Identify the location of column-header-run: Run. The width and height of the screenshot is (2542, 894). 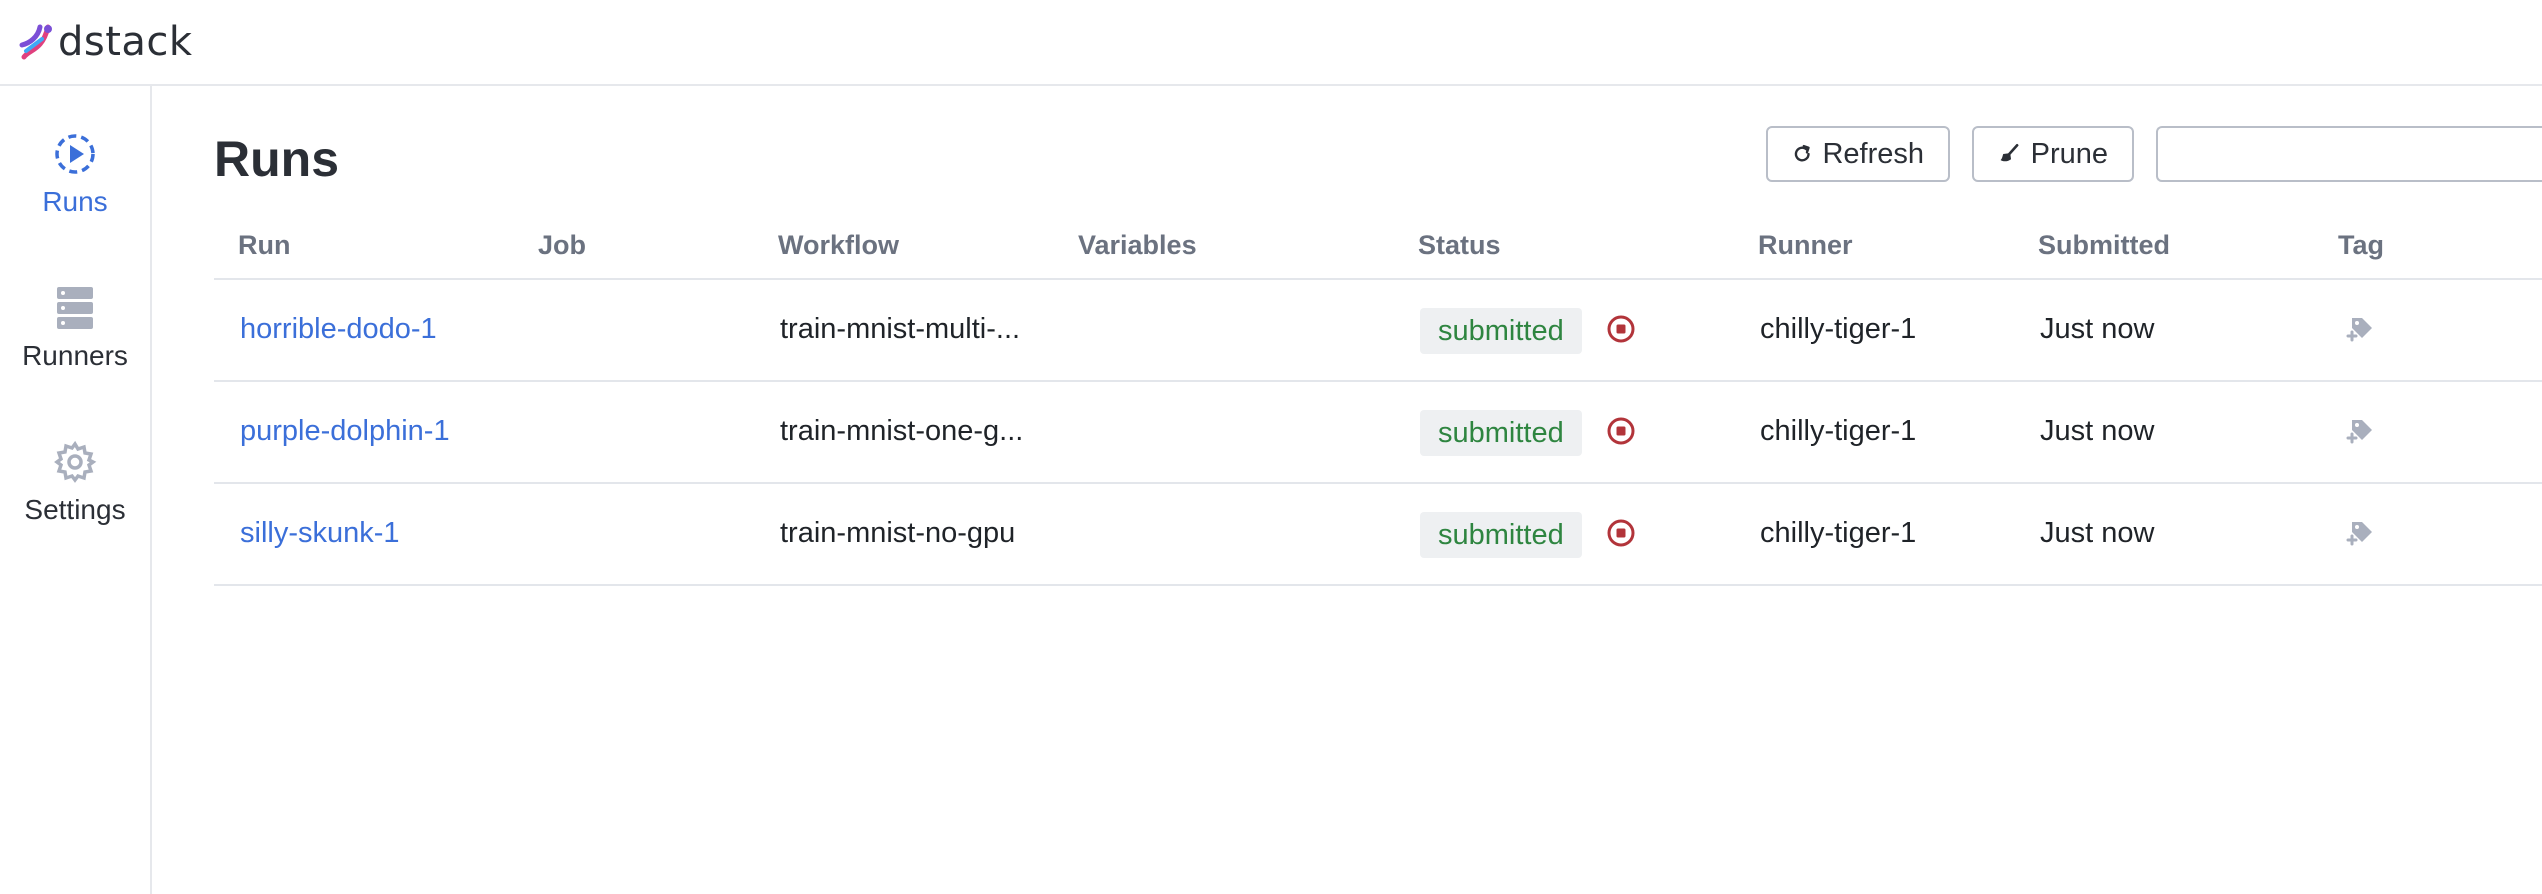
(264, 245).